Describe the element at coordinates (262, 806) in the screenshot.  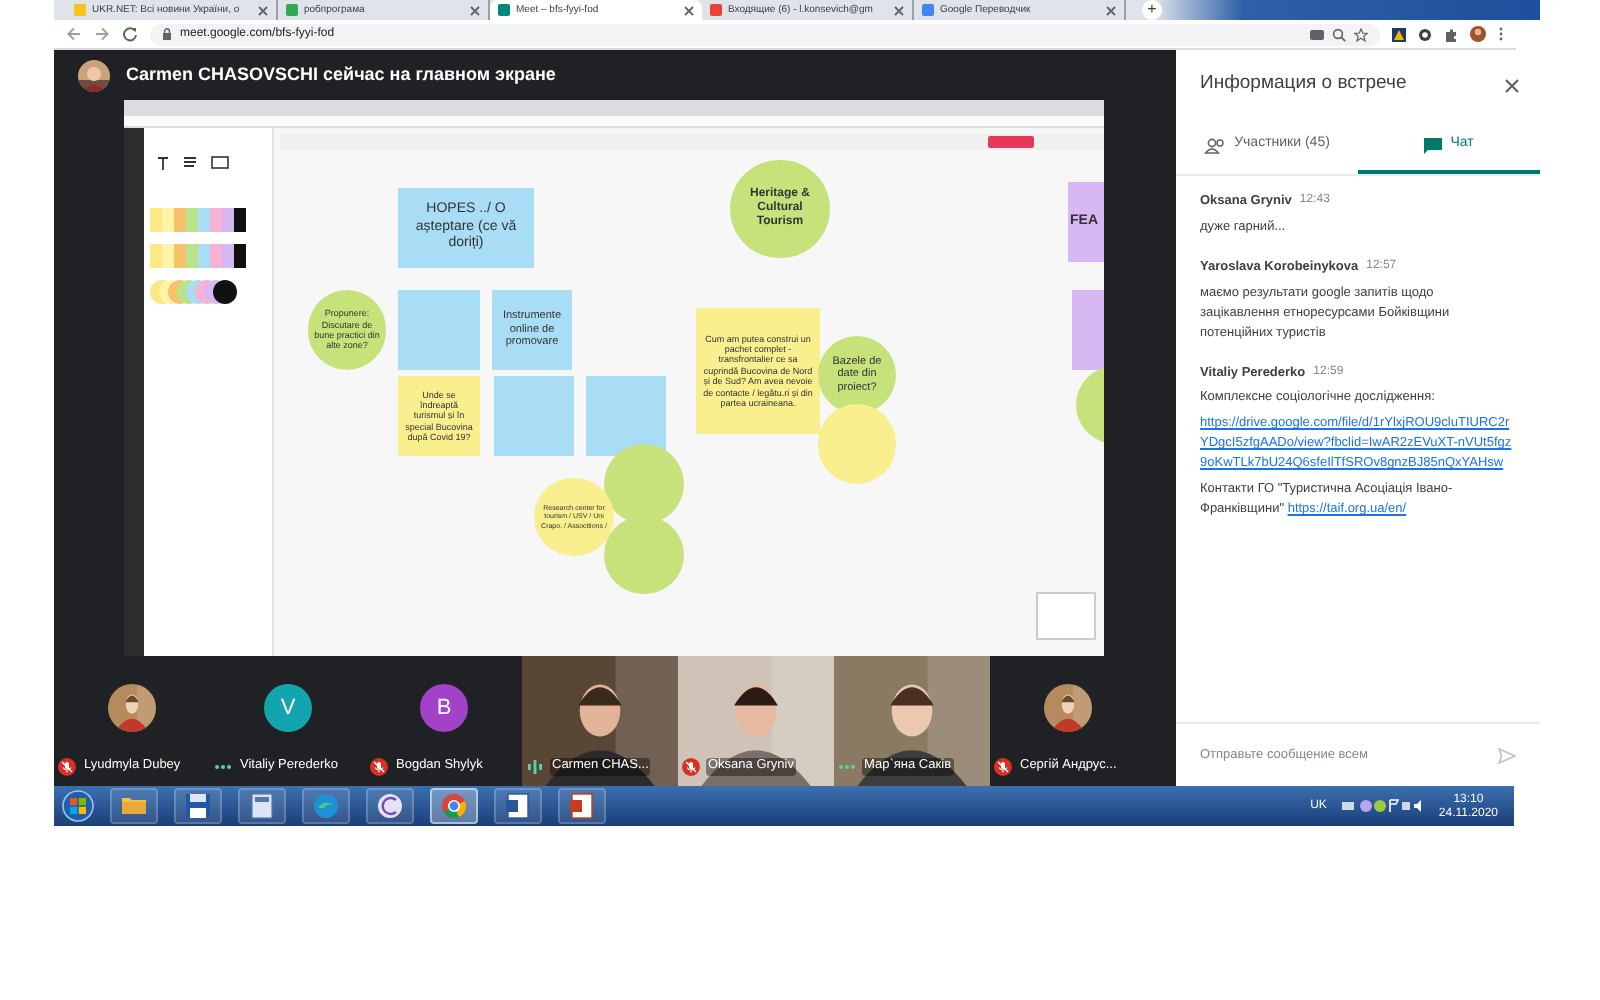
I see `calculator-icon` at that location.